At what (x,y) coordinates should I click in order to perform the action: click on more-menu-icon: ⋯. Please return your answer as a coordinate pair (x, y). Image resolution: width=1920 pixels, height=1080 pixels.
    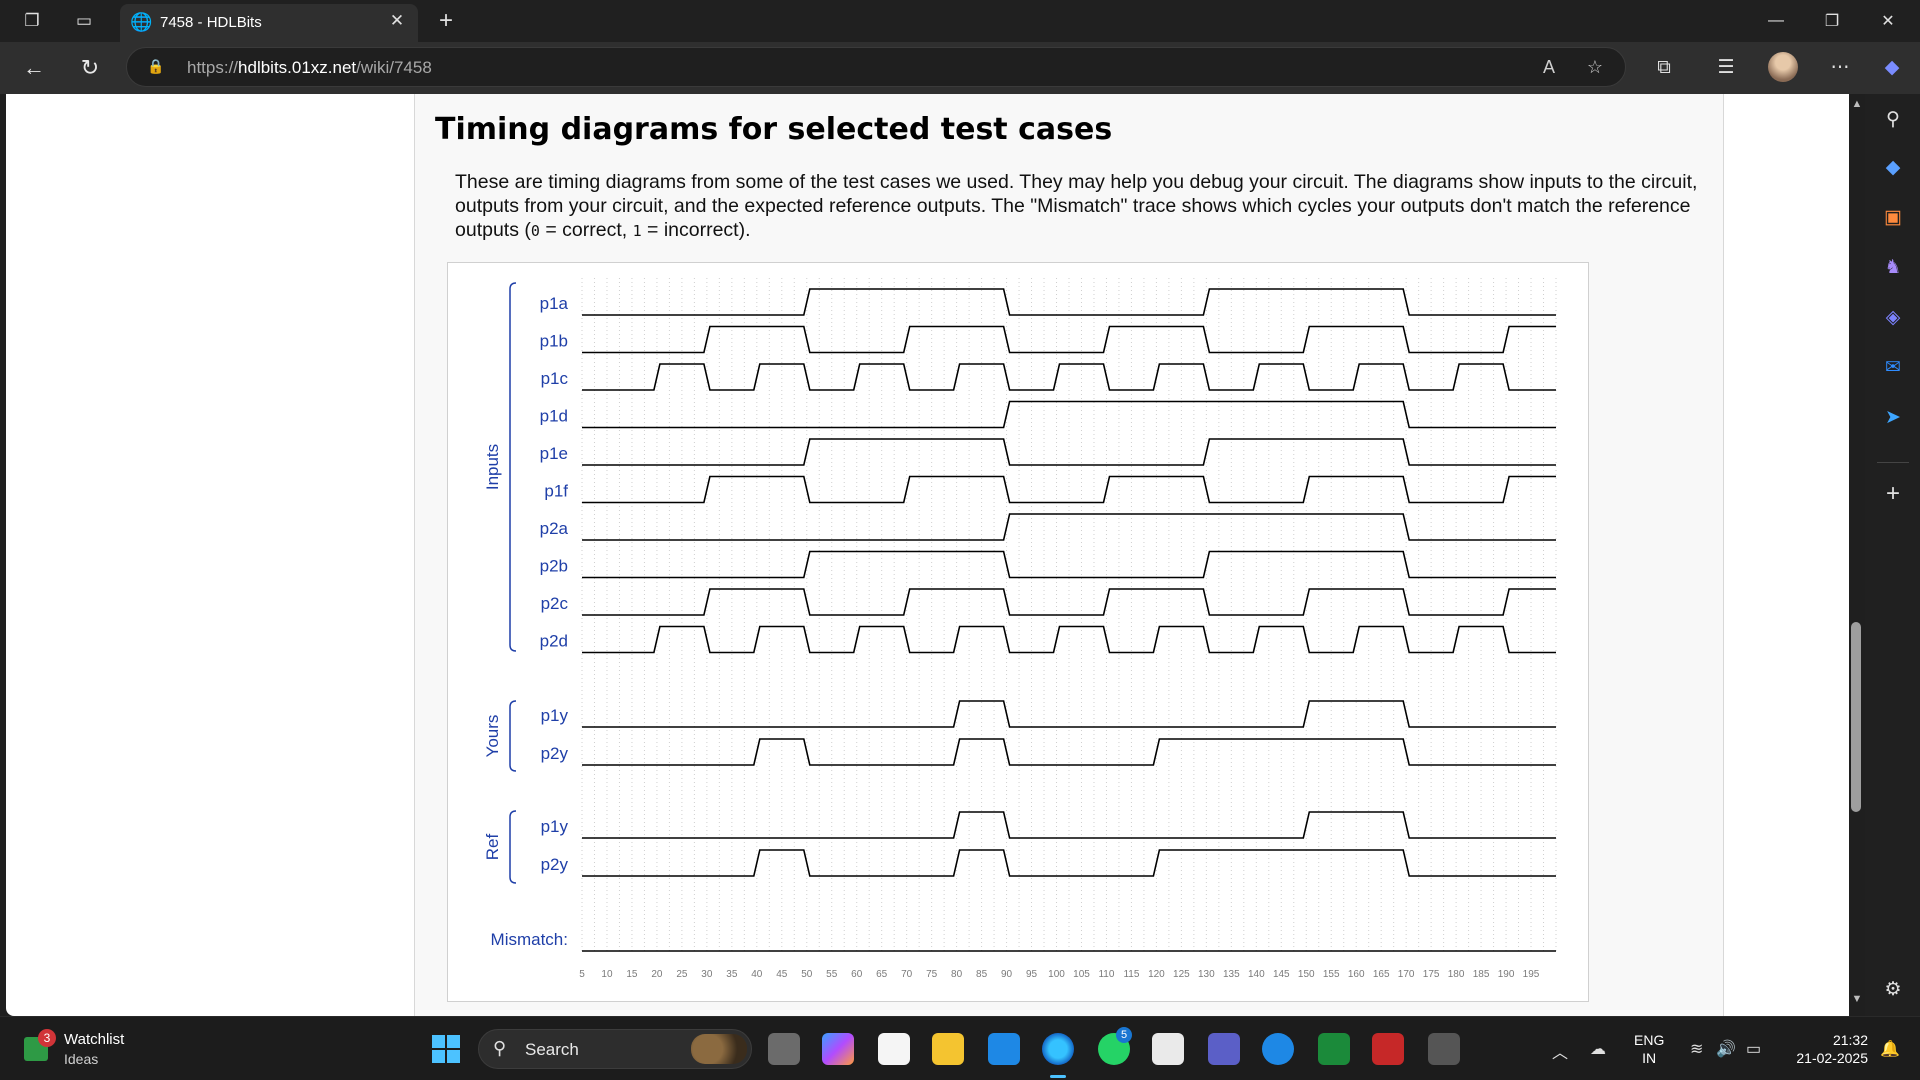
    Looking at the image, I should click on (1840, 68).